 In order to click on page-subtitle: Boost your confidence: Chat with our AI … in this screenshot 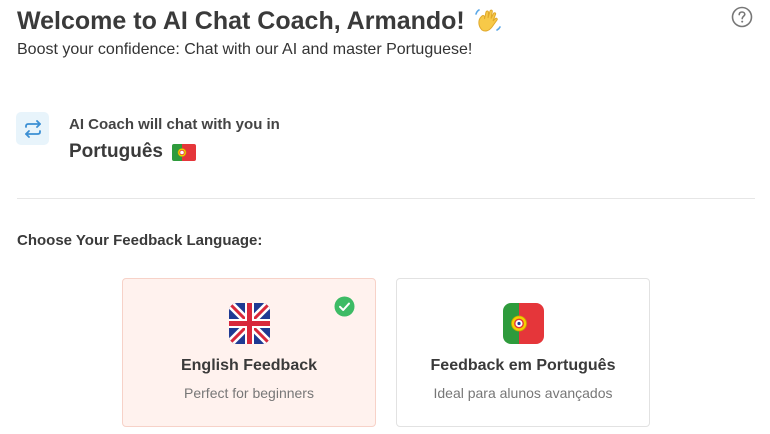, I will do `click(245, 49)`.